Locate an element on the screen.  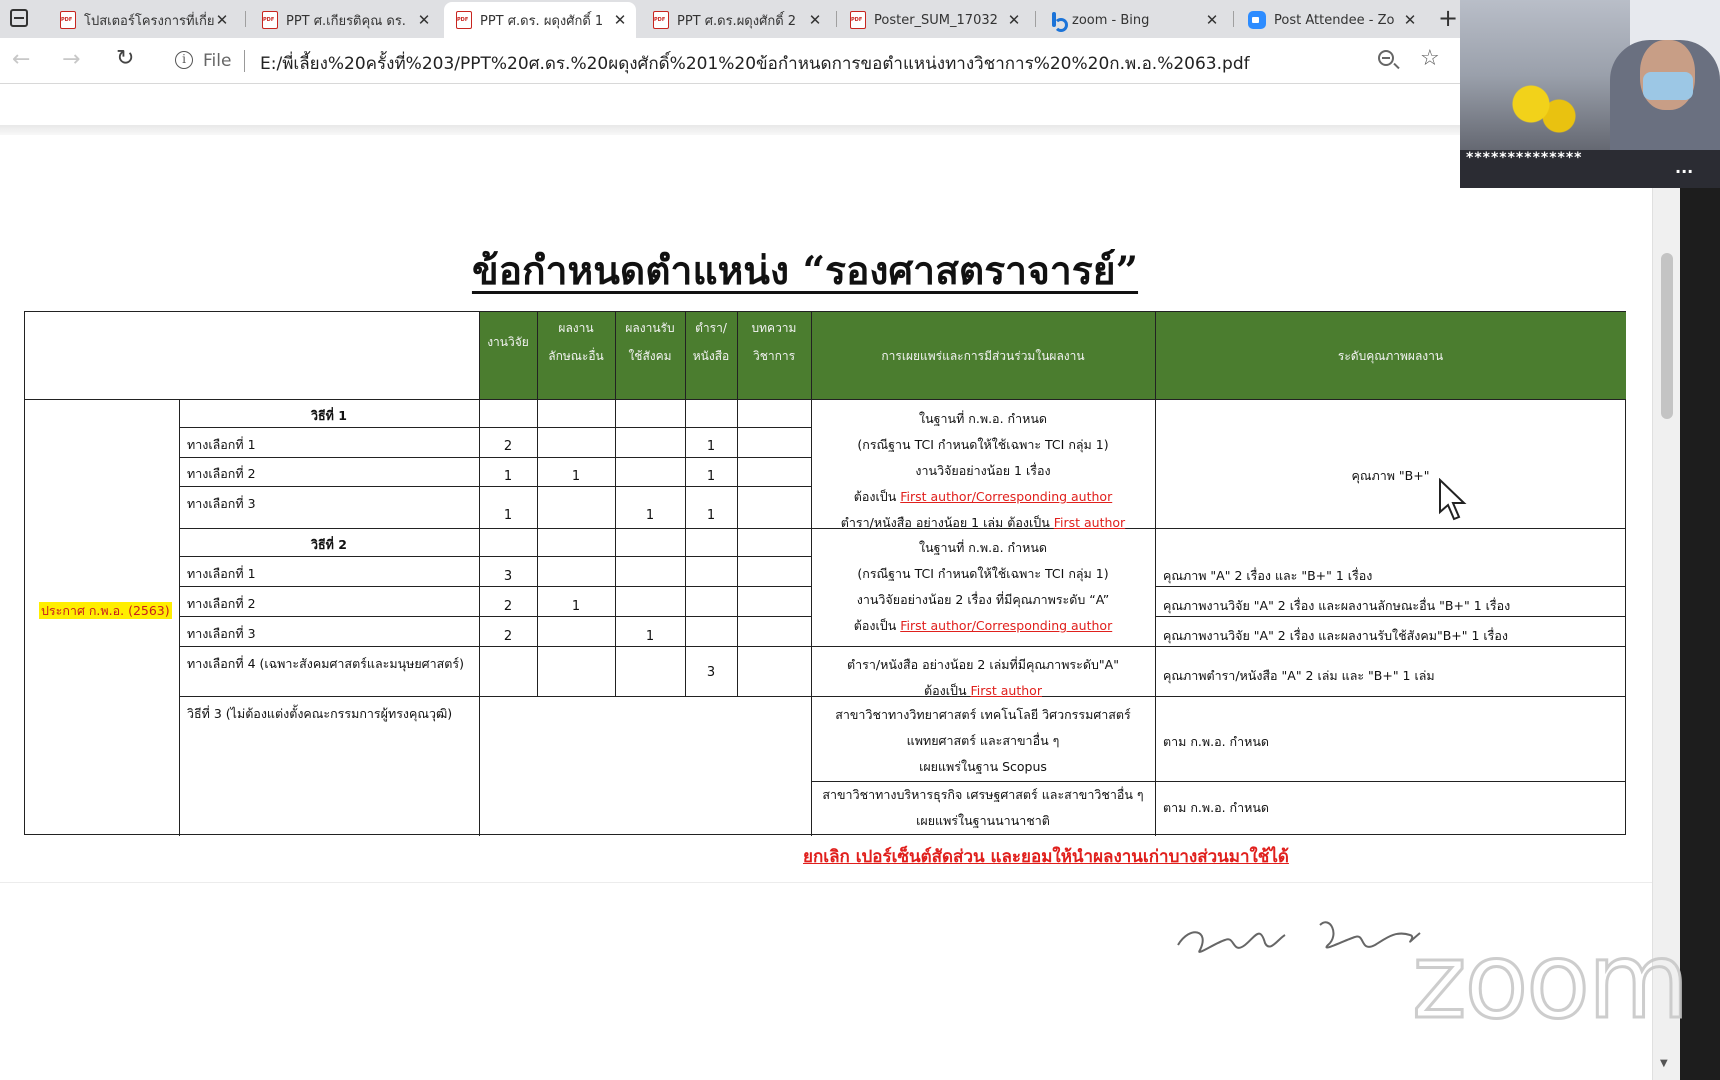
tab-actions-icon is located at coordinates (19, 18).